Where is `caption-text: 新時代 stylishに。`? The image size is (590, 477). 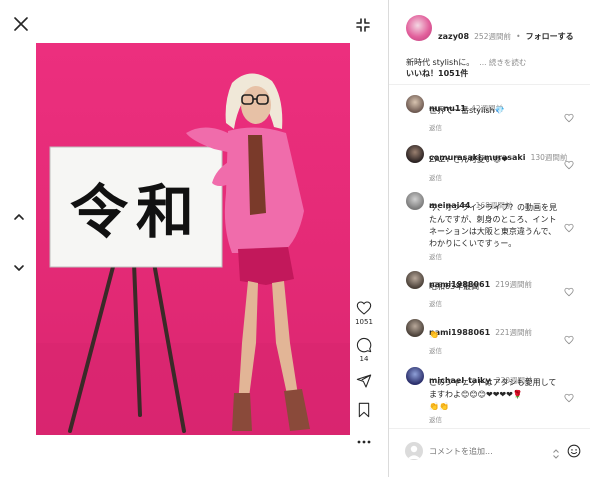
caption-text: 新時代 stylishに。 is located at coordinates (440, 62).